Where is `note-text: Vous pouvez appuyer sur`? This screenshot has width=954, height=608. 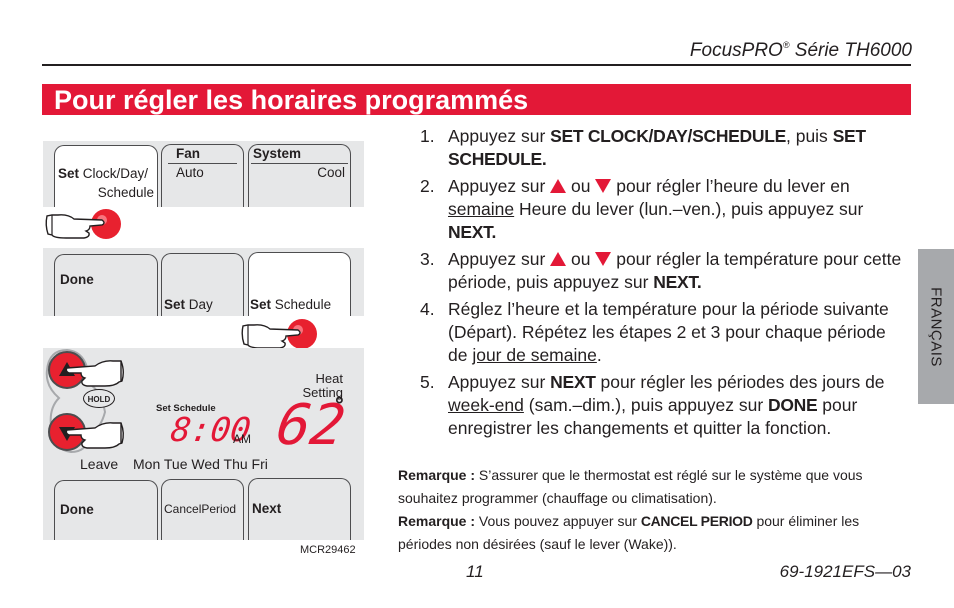 note-text: Vous pouvez appuyer sur is located at coordinates (558, 521).